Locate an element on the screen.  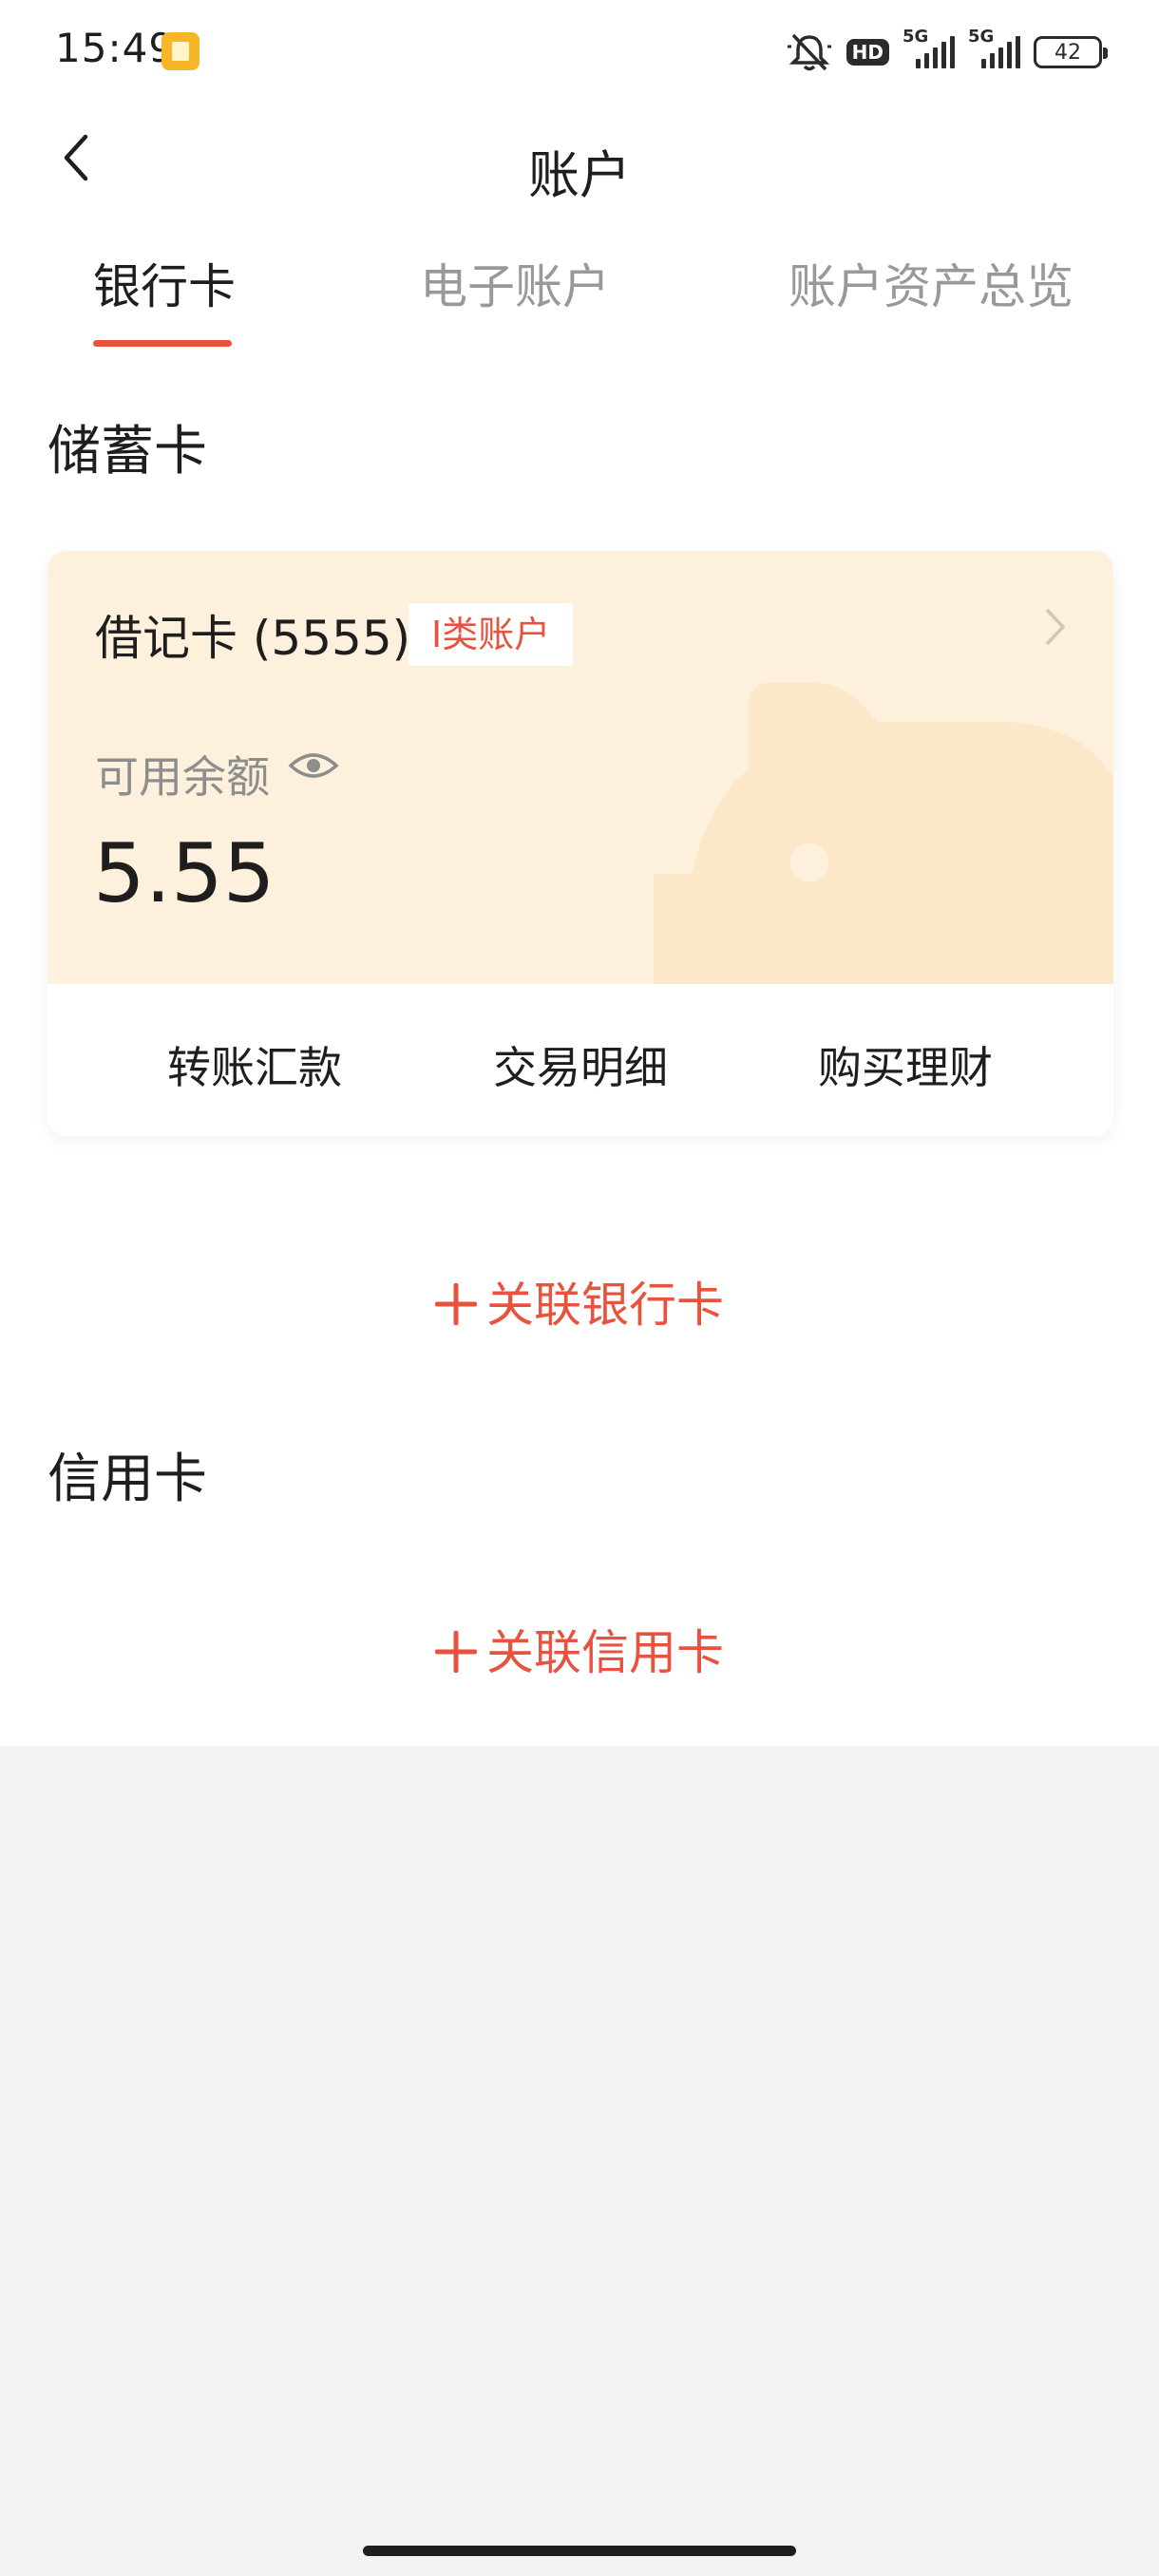
mute-bell-icon is located at coordinates (809, 52).